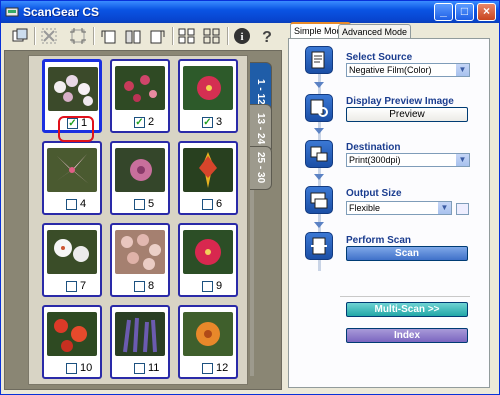  What do you see at coordinates (379, 240) in the screenshot?
I see `perform-scan-label: Perform Scan` at bounding box center [379, 240].